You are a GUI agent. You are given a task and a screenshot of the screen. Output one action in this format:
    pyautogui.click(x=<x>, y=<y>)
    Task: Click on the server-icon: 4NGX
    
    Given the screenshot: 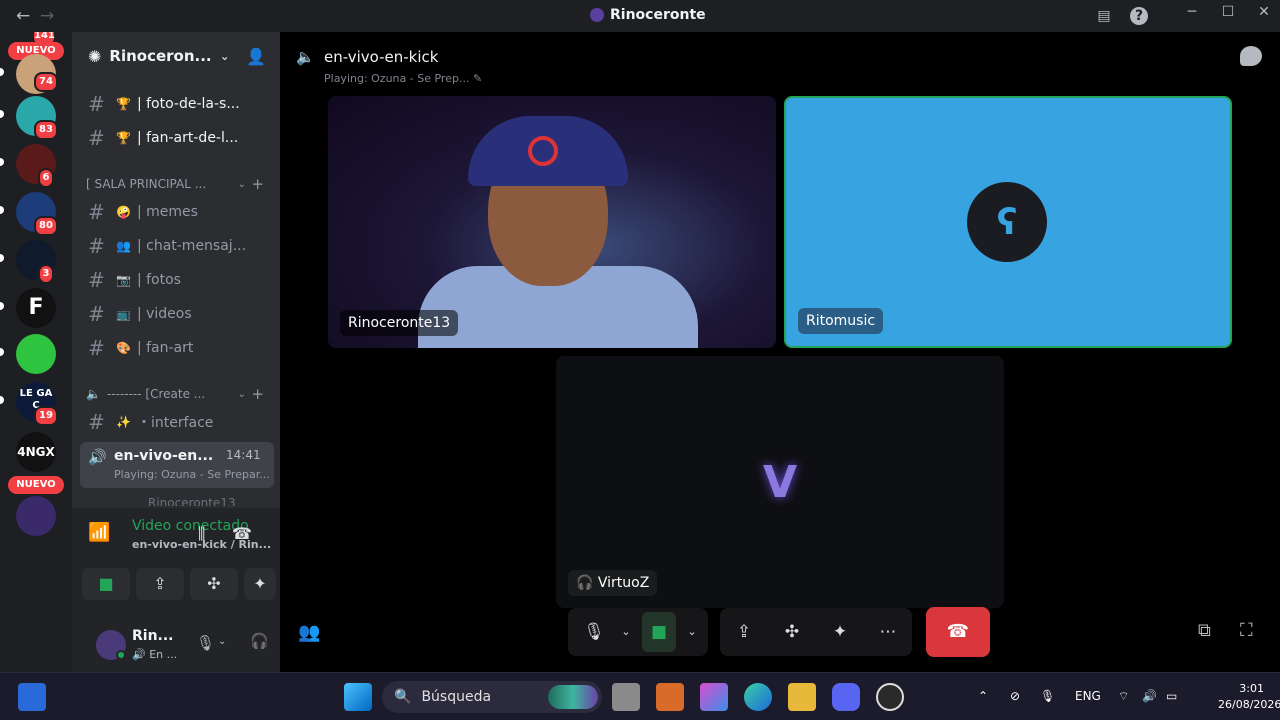 What is the action you would take?
    pyautogui.click(x=36, y=452)
    